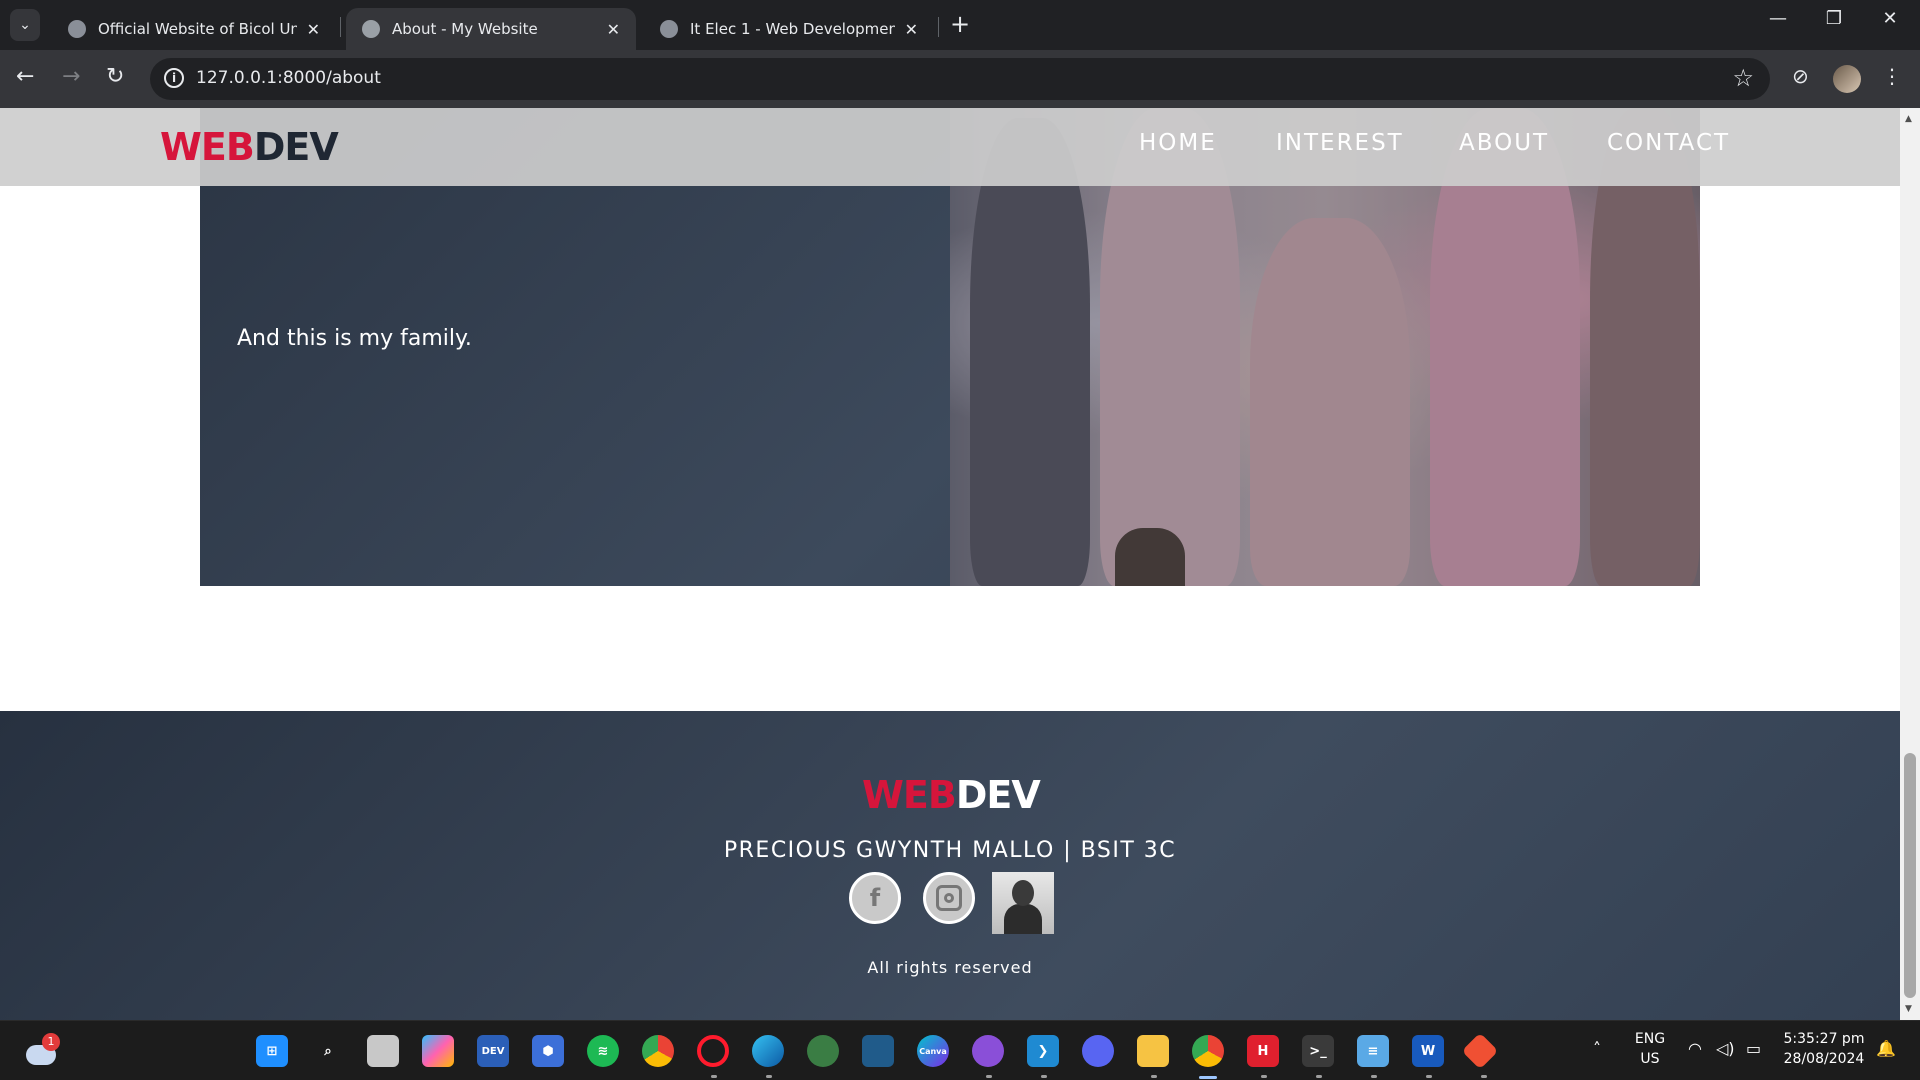  I want to click on active-indicator, so click(1208, 1077).